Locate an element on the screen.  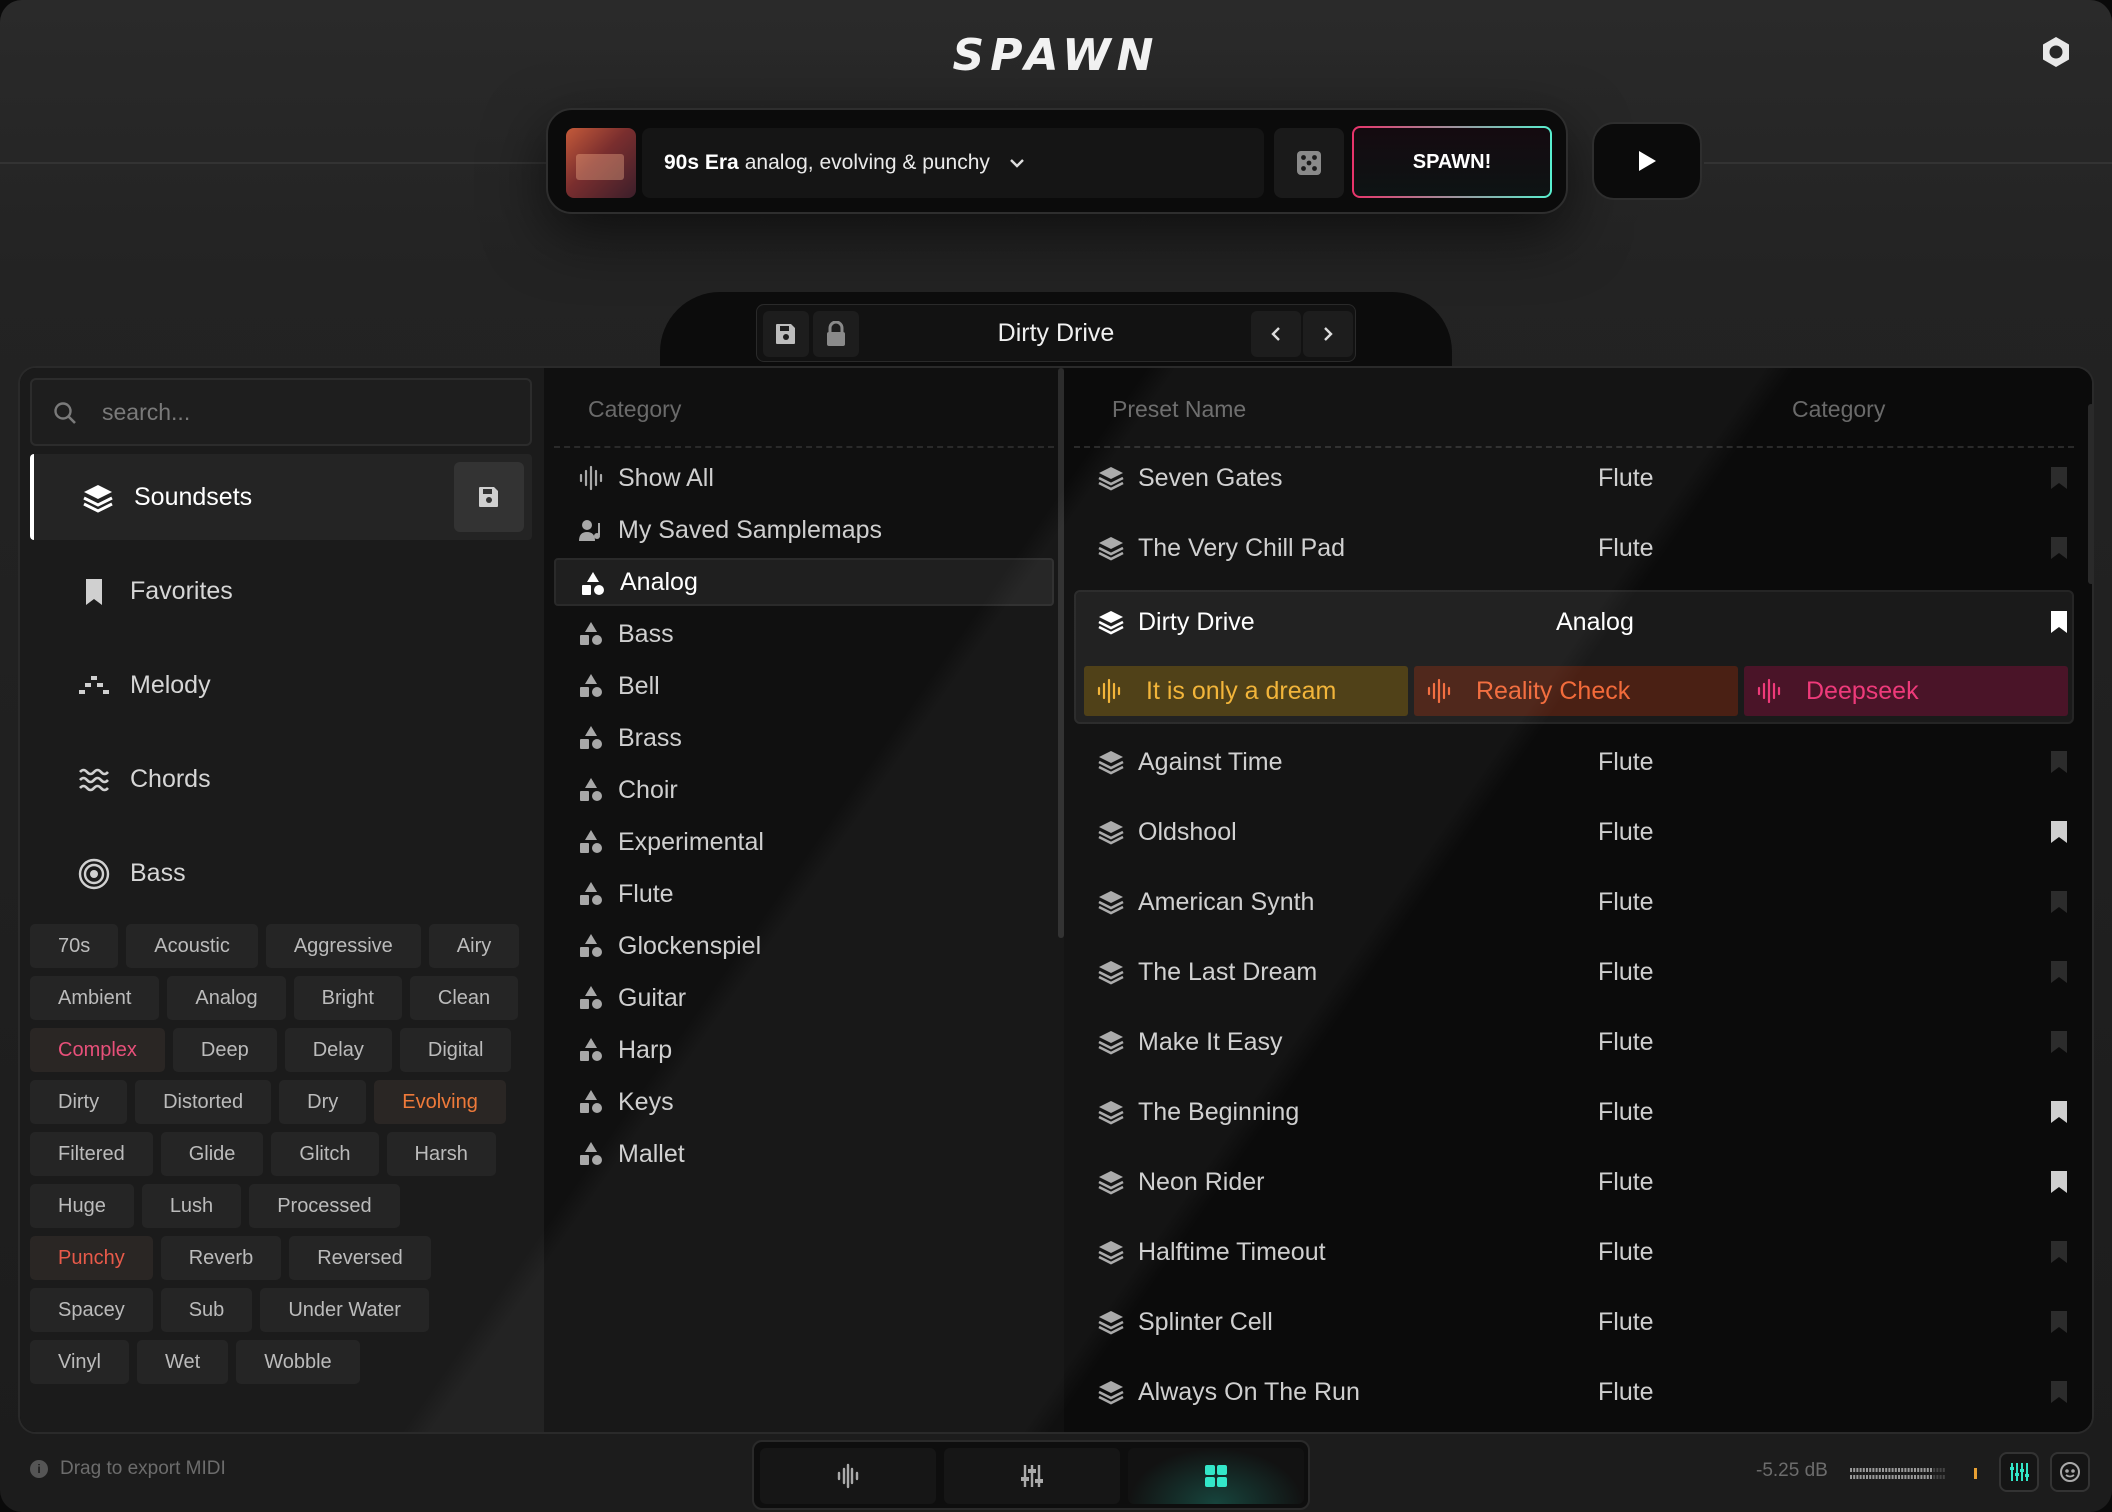
shapes-icon is located at coordinates (591, 685).